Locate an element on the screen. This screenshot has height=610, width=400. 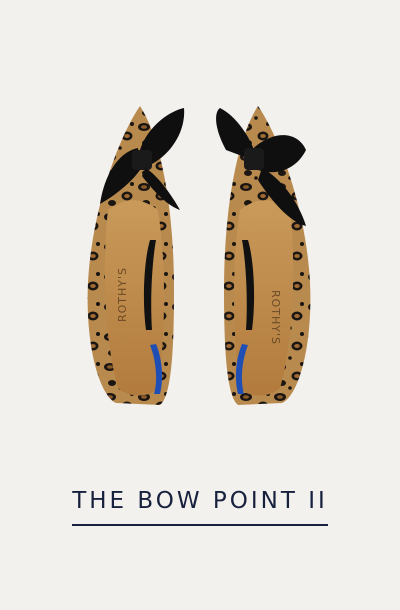
product-title: THE BOW POINT II is located at coordinates (200, 506).